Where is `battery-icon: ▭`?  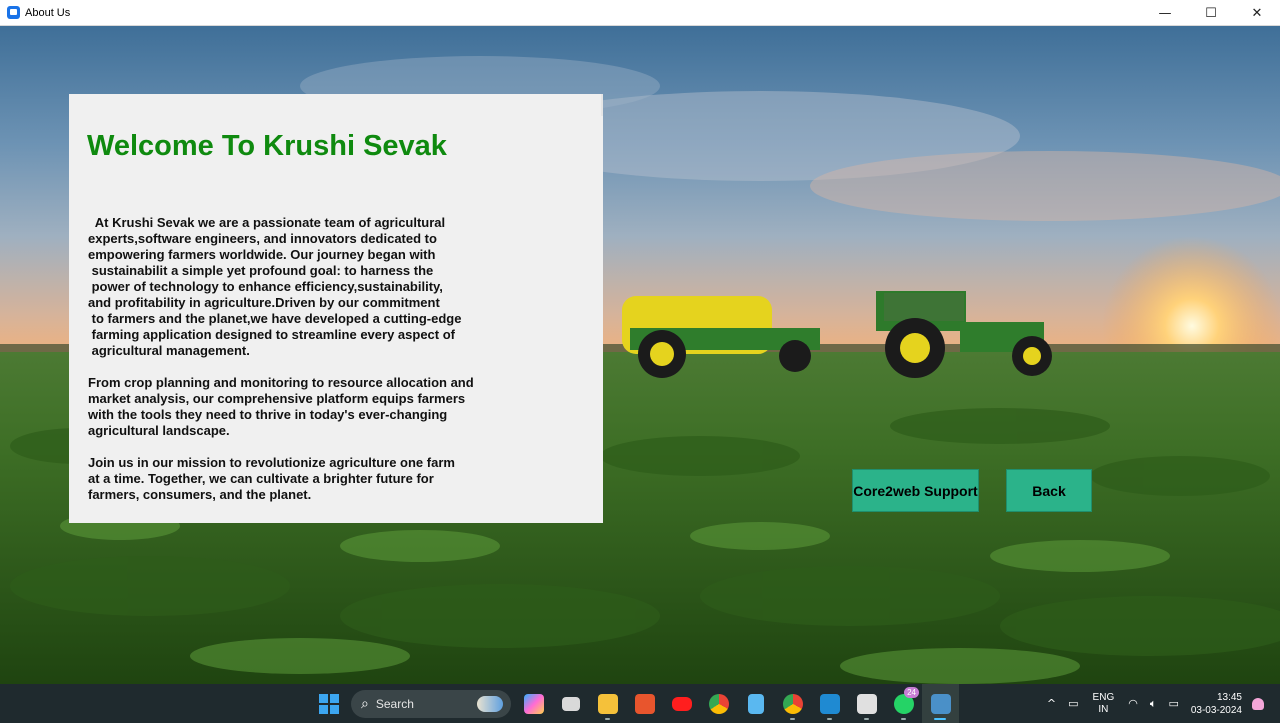 battery-icon: ▭ is located at coordinates (1173, 703).